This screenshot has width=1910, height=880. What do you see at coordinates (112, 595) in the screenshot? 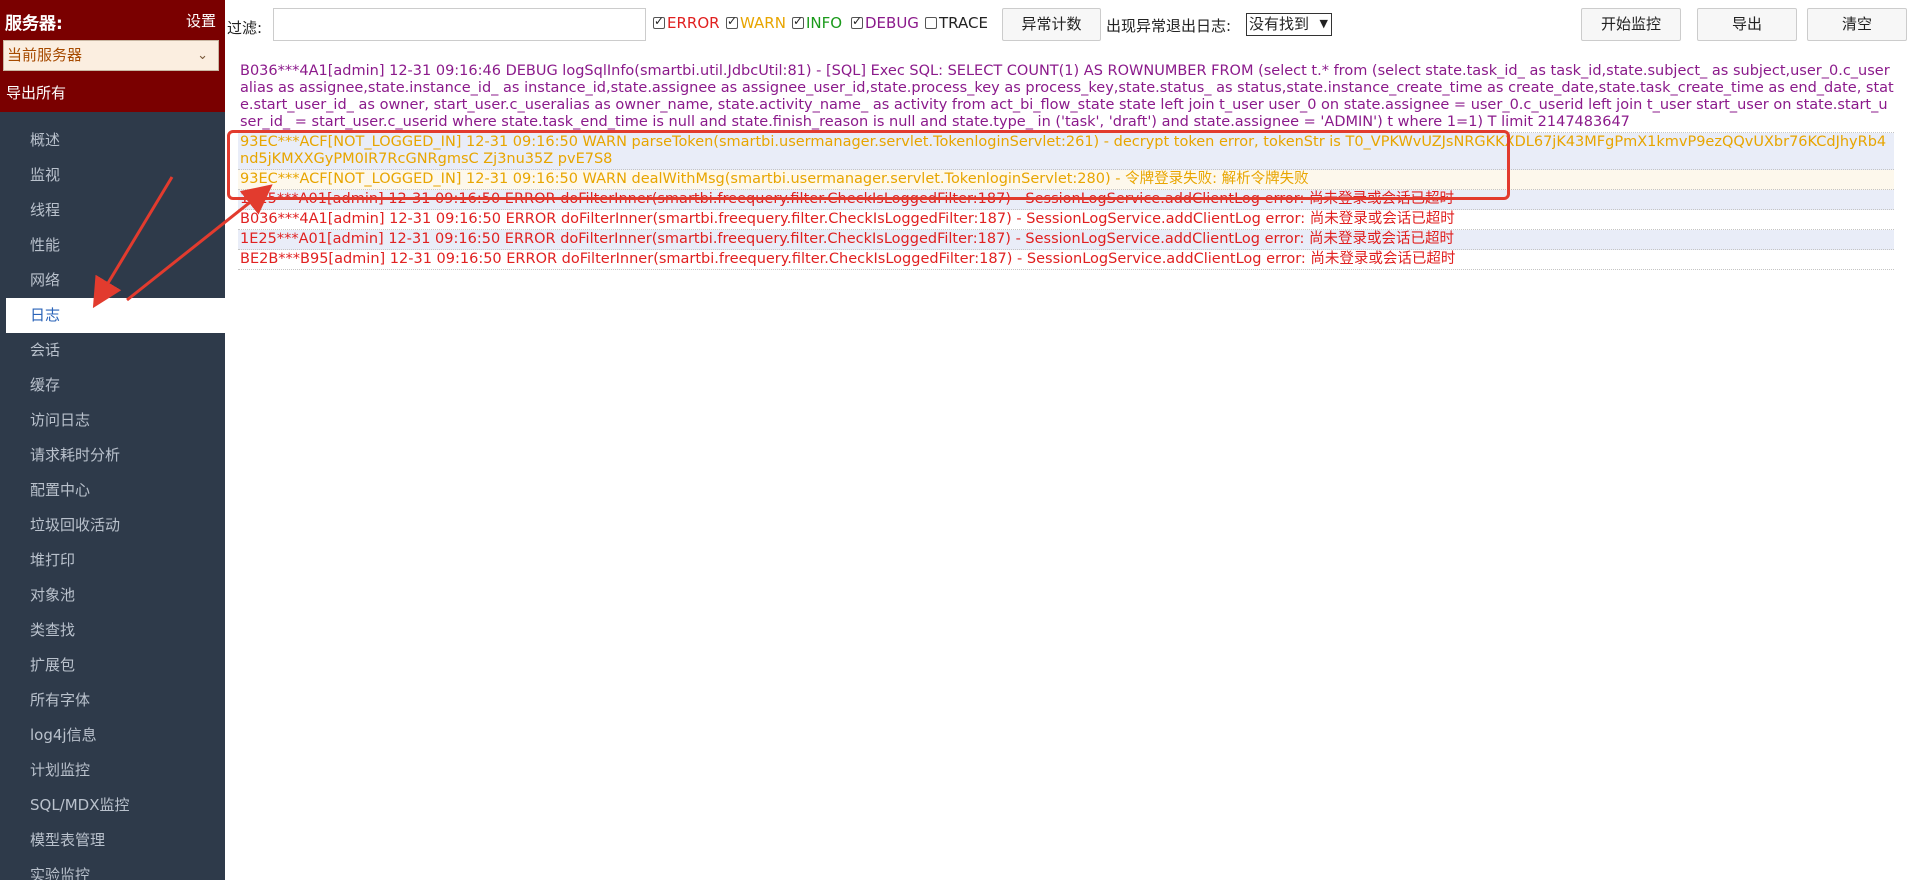
I see `sidebar-item-object-pool: 对象池` at bounding box center [112, 595].